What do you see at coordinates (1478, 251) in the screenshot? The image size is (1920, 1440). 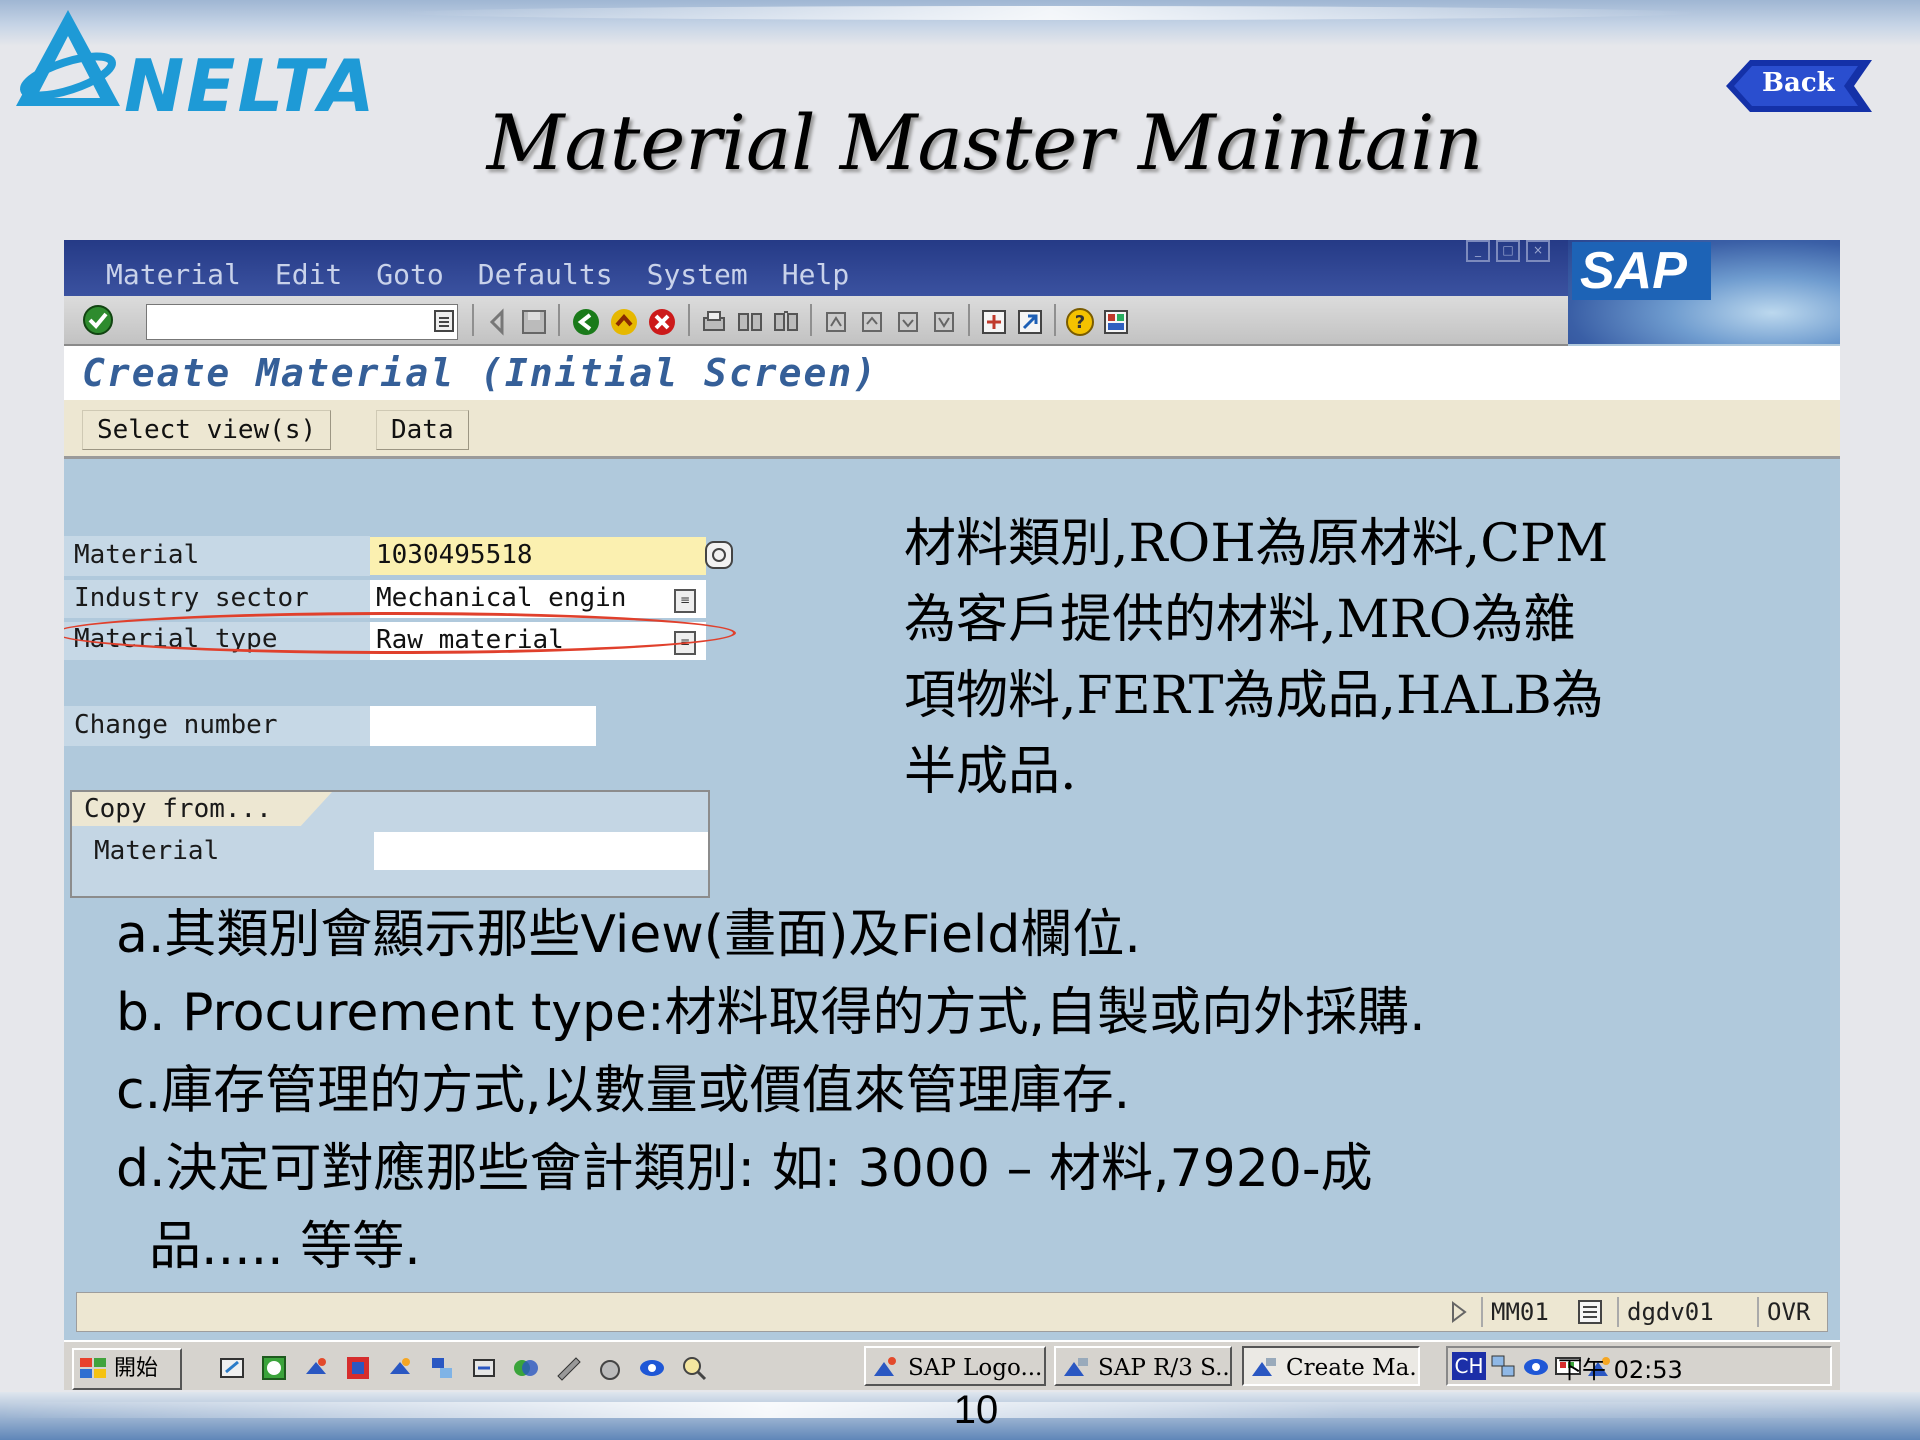 I see `minimize-icon: _` at bounding box center [1478, 251].